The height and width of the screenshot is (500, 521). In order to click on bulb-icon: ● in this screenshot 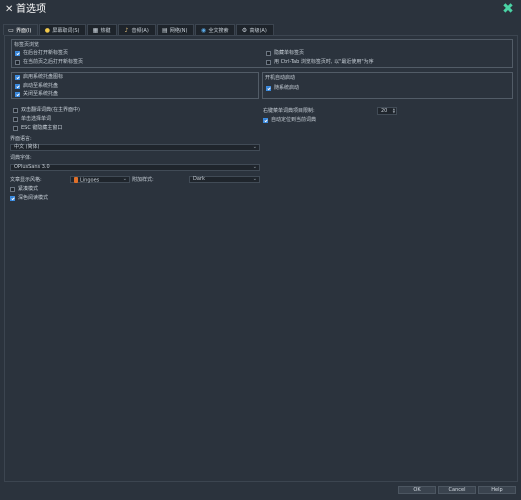, I will do `click(47, 30)`.